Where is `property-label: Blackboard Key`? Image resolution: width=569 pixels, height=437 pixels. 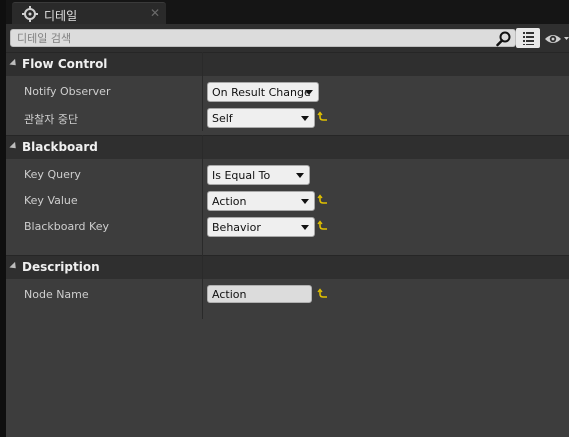 property-label: Blackboard Key is located at coordinates (66, 226).